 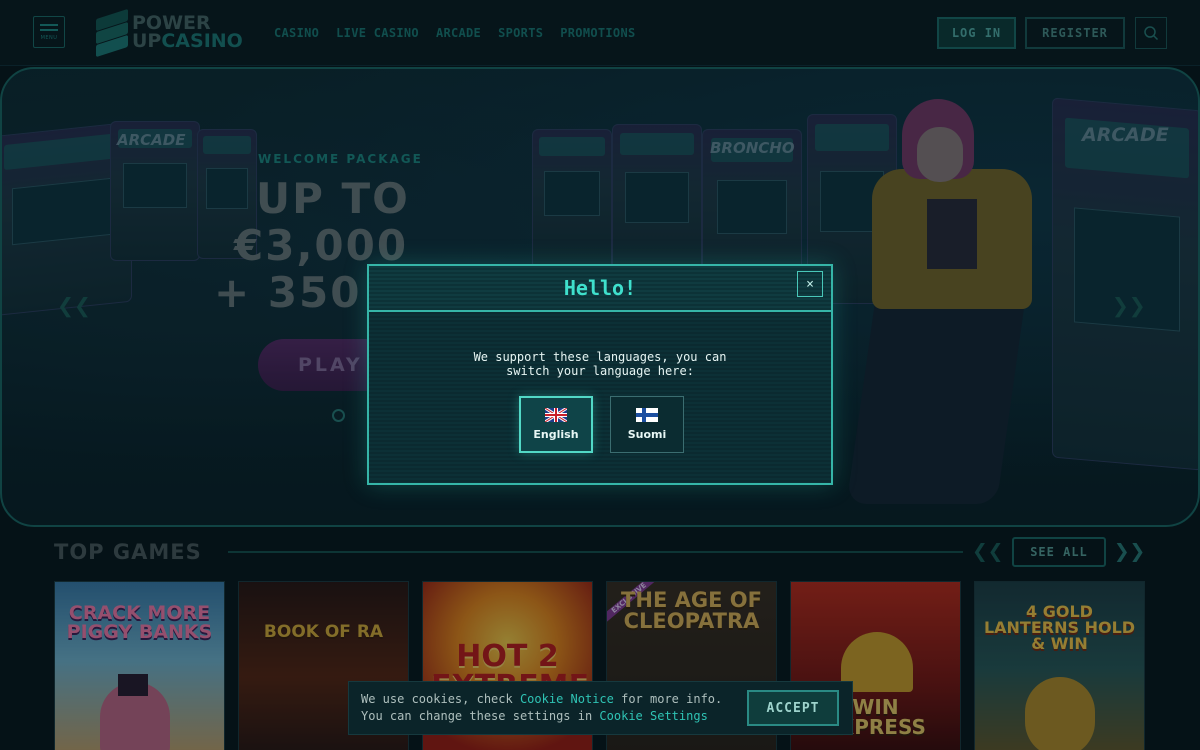 I want to click on modal-message-line1: We support these languages, you can, so click(x=600, y=357).